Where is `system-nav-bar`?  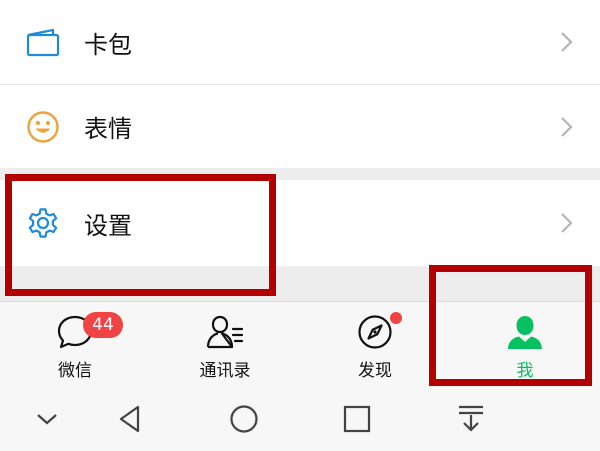
system-nav-bar is located at coordinates (300, 418).